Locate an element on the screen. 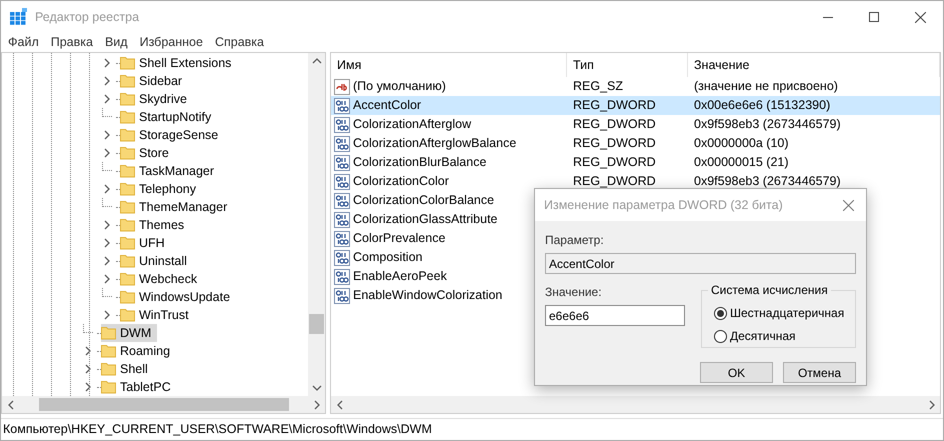 This screenshot has height=441, width=944. table-cell-text: (По умолчанию) is located at coordinates (399, 87).